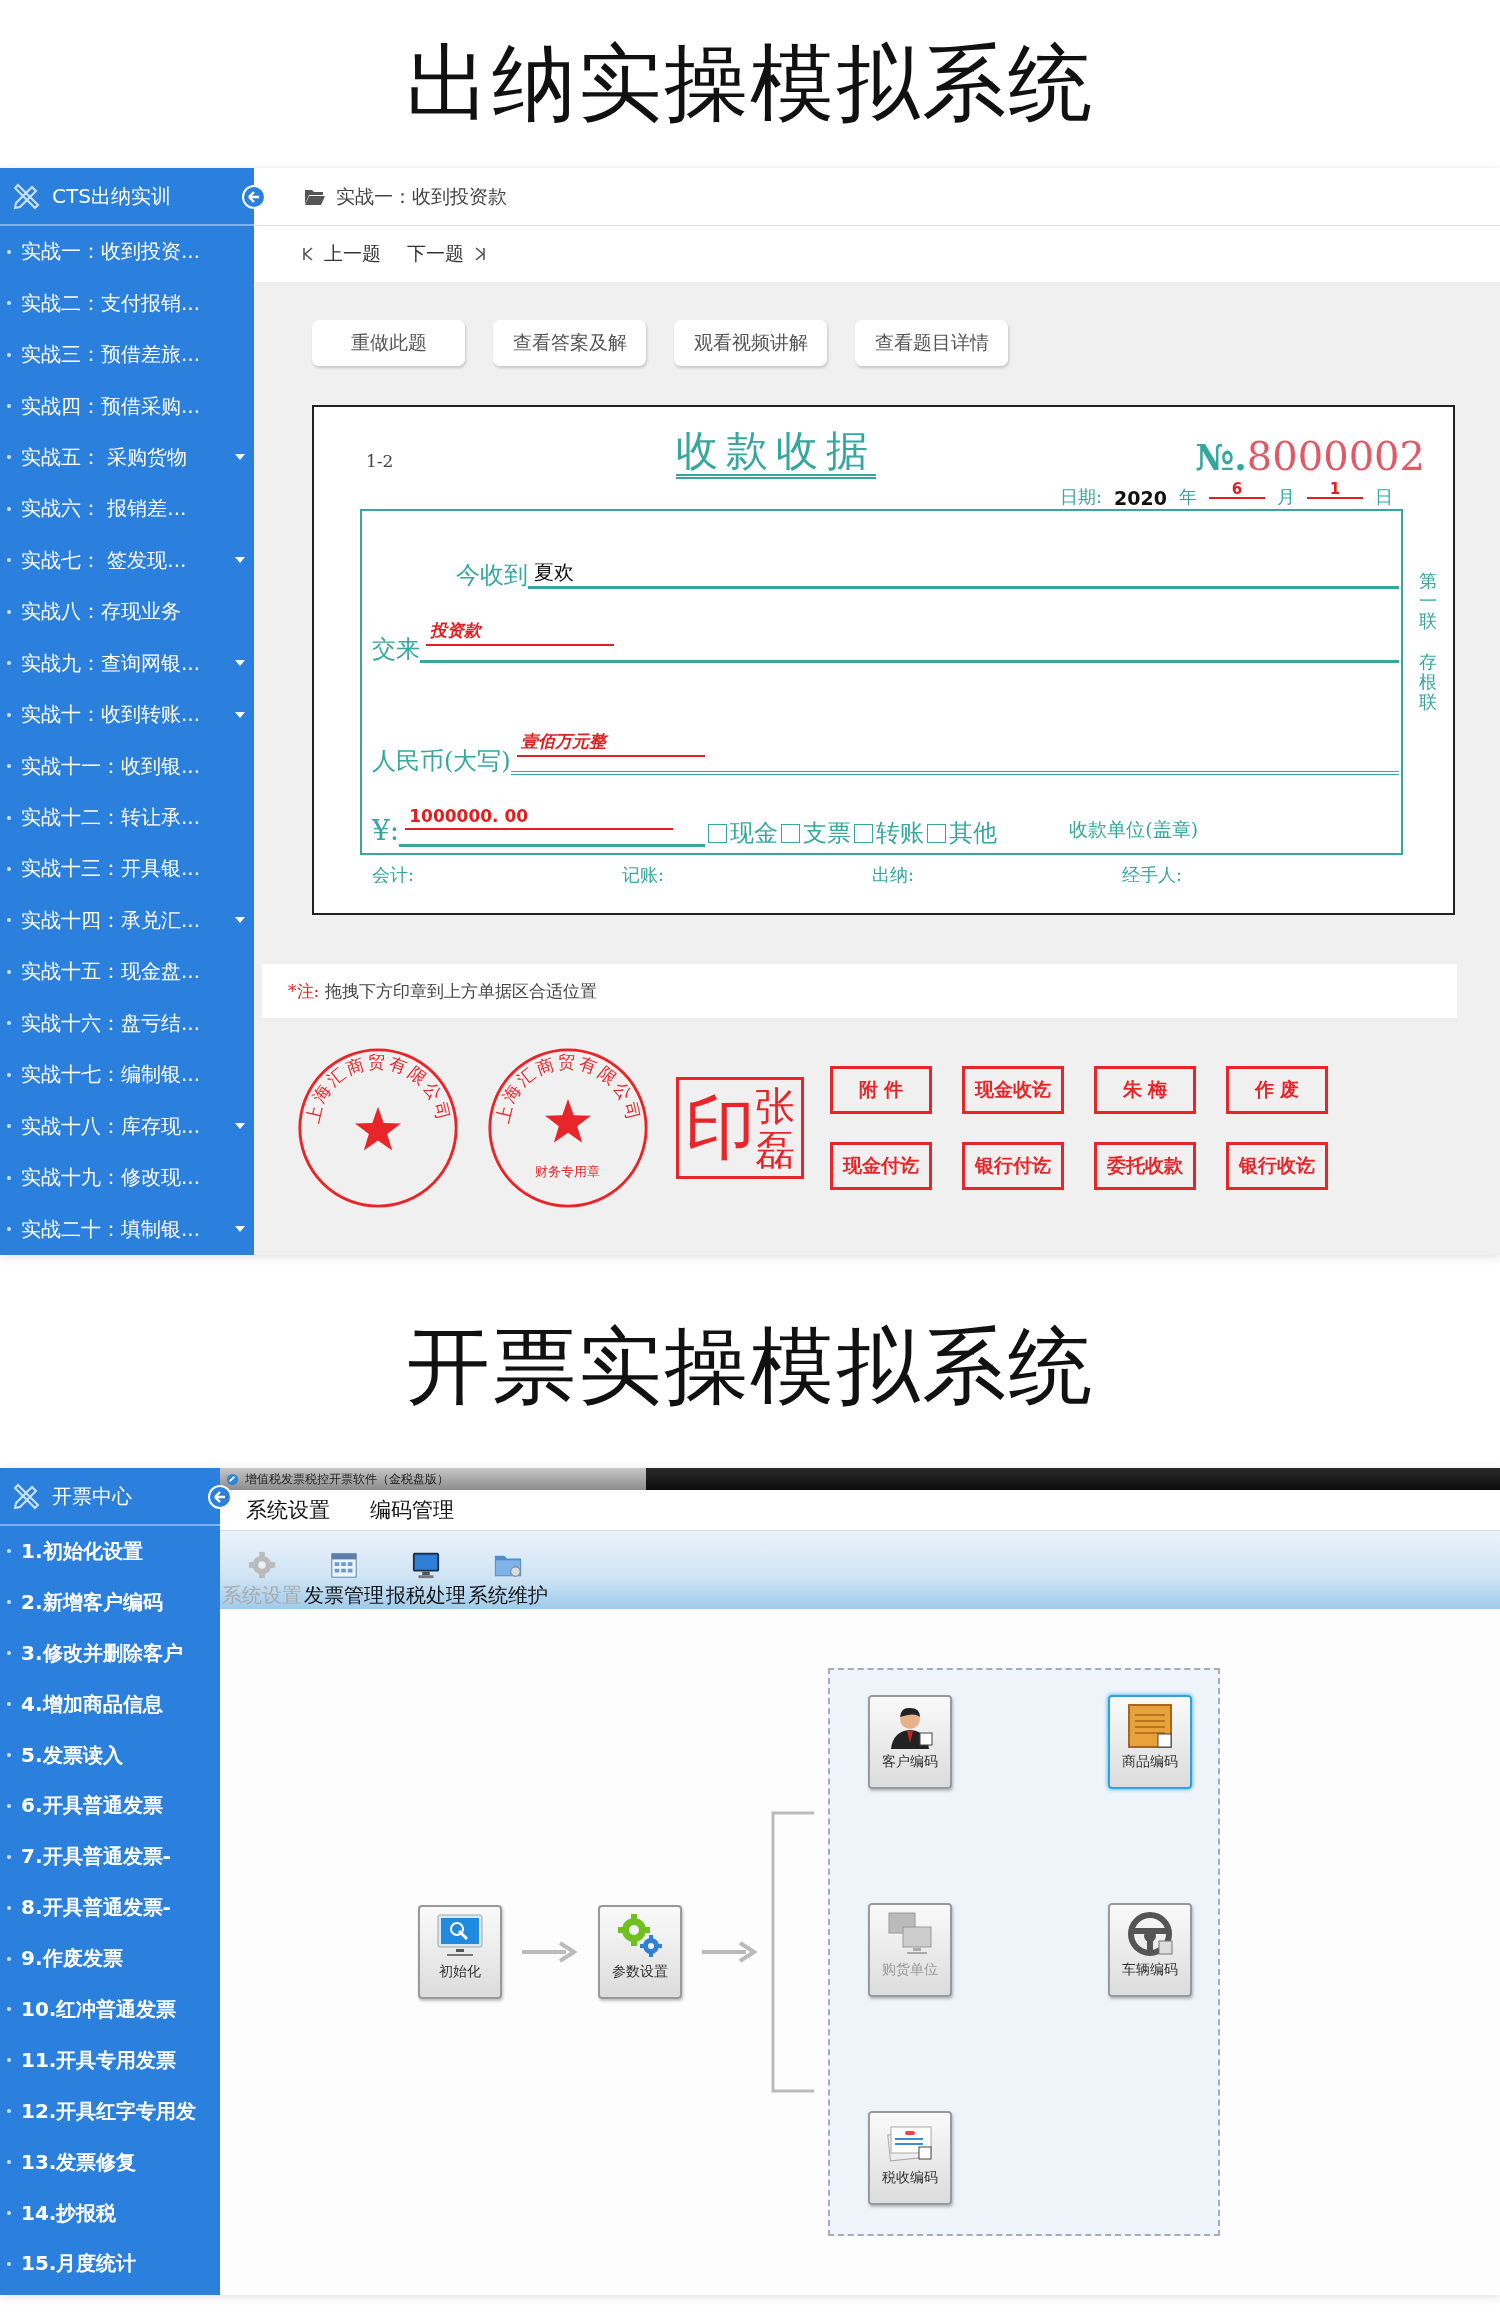 The height and width of the screenshot is (2322, 1500). What do you see at coordinates (1277, 1090) in the screenshot?
I see `label-stamp: 作 废` at bounding box center [1277, 1090].